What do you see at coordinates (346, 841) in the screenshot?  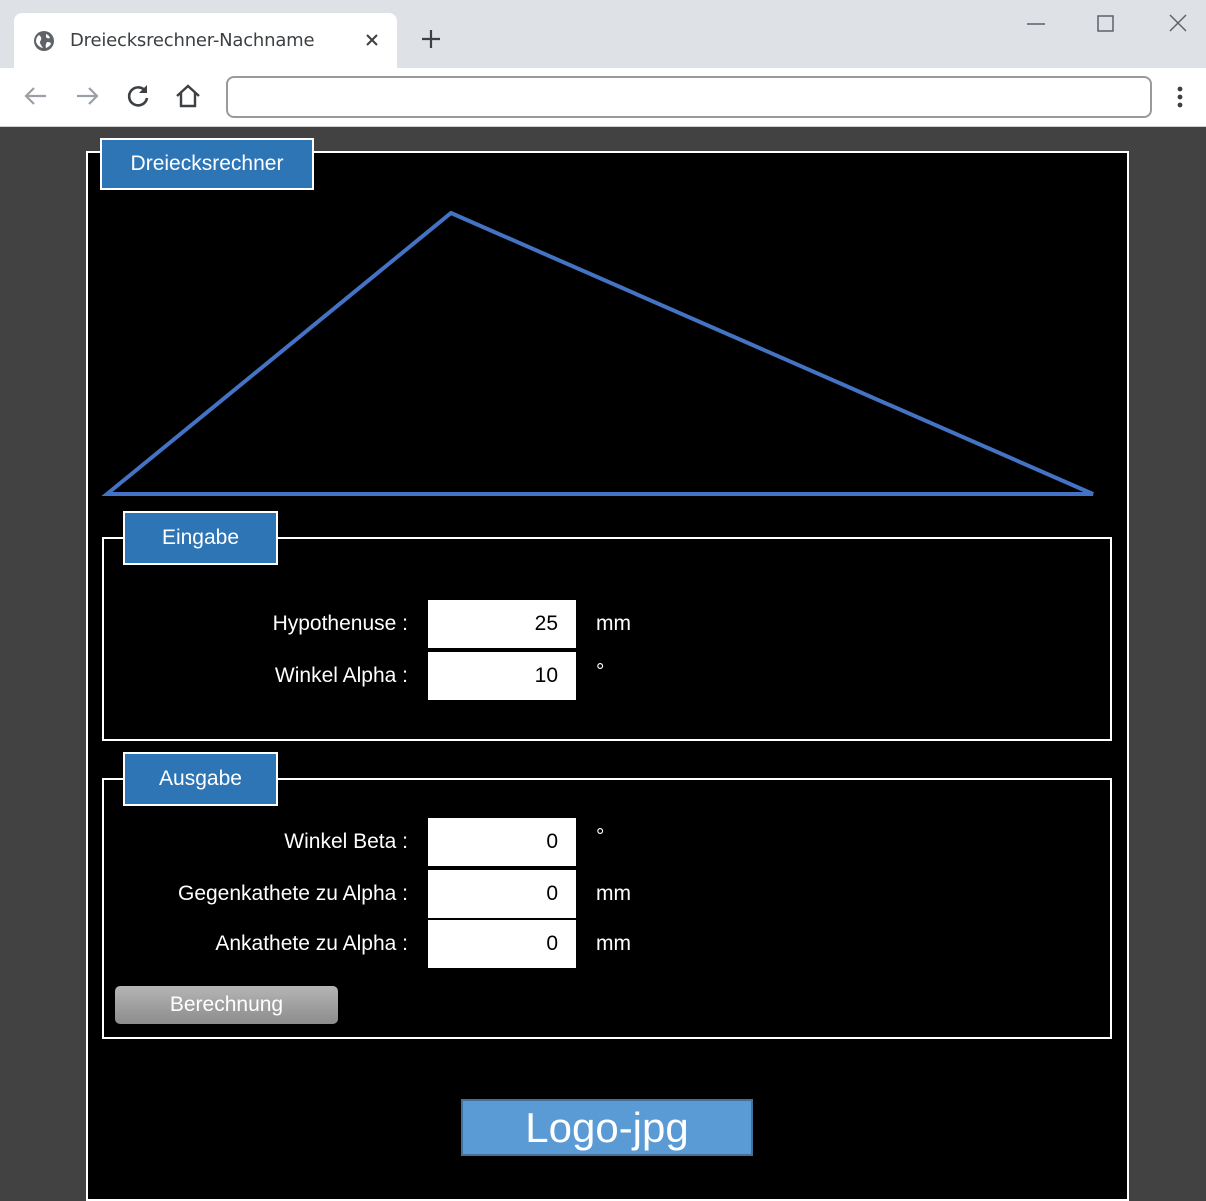 I see `beta-label: Winkel Beta :` at bounding box center [346, 841].